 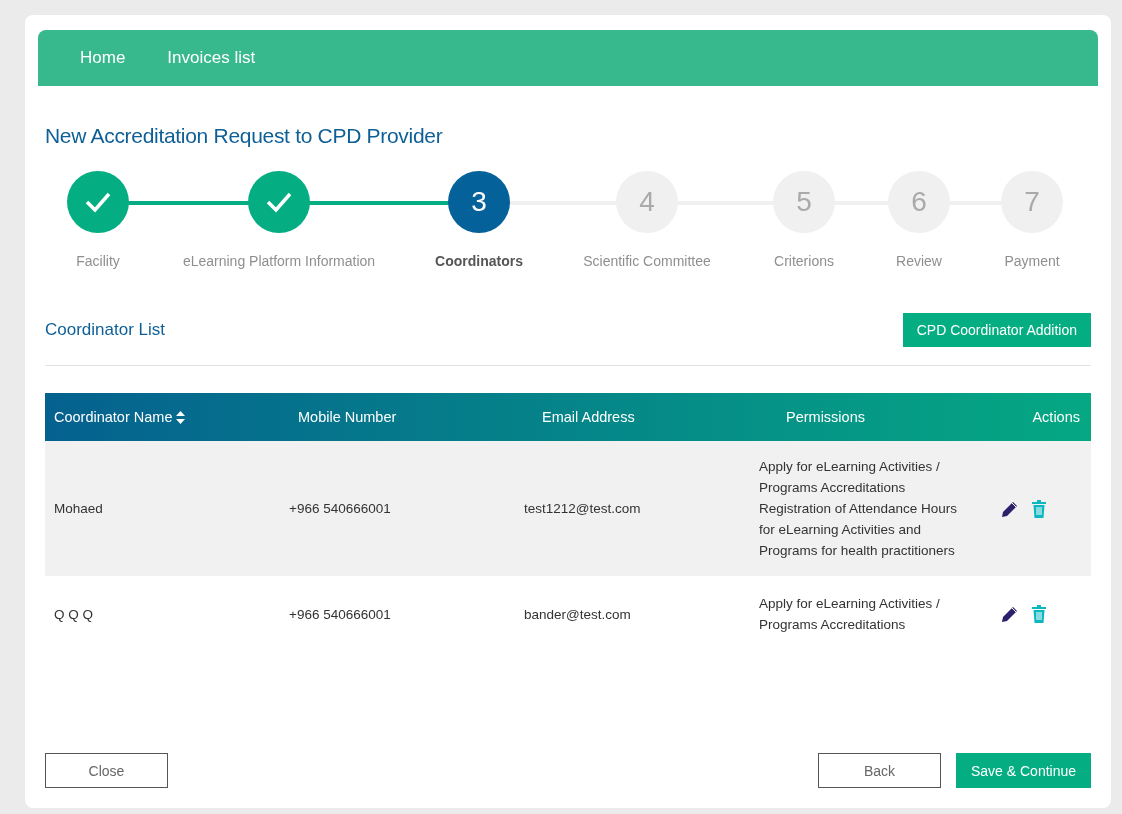 What do you see at coordinates (105, 330) in the screenshot?
I see `section-title: Coordinator List` at bounding box center [105, 330].